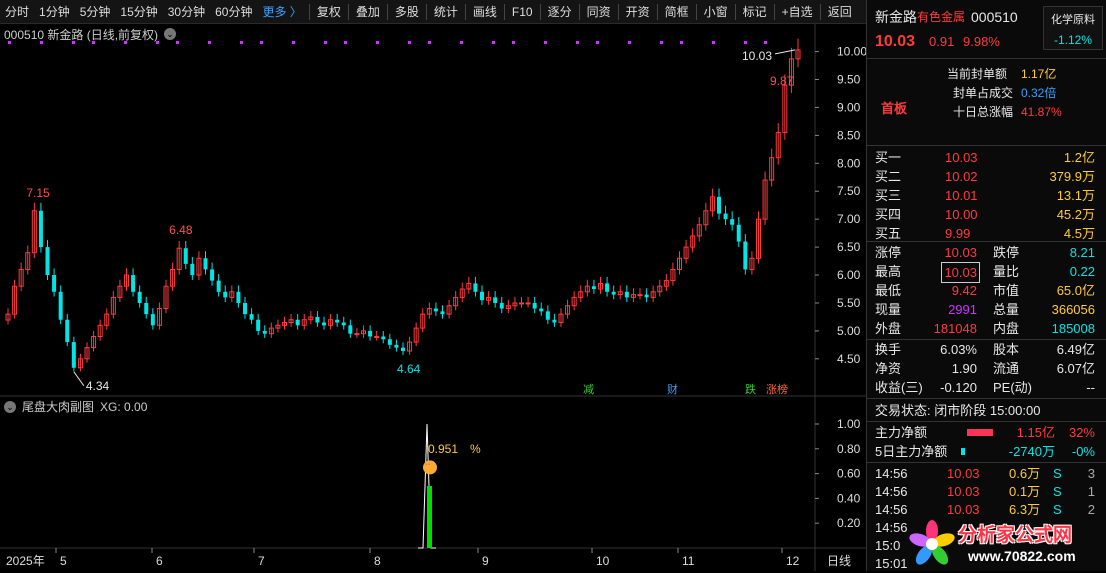 This screenshot has width=1106, height=573. What do you see at coordinates (522, 12) in the screenshot?
I see `tool-button-5: F10` at bounding box center [522, 12].